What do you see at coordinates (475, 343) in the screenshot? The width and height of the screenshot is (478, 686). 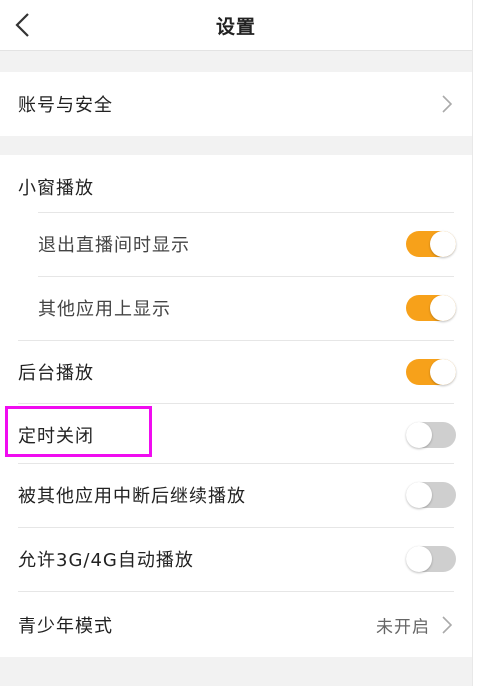 I see `edge-strip` at bounding box center [475, 343].